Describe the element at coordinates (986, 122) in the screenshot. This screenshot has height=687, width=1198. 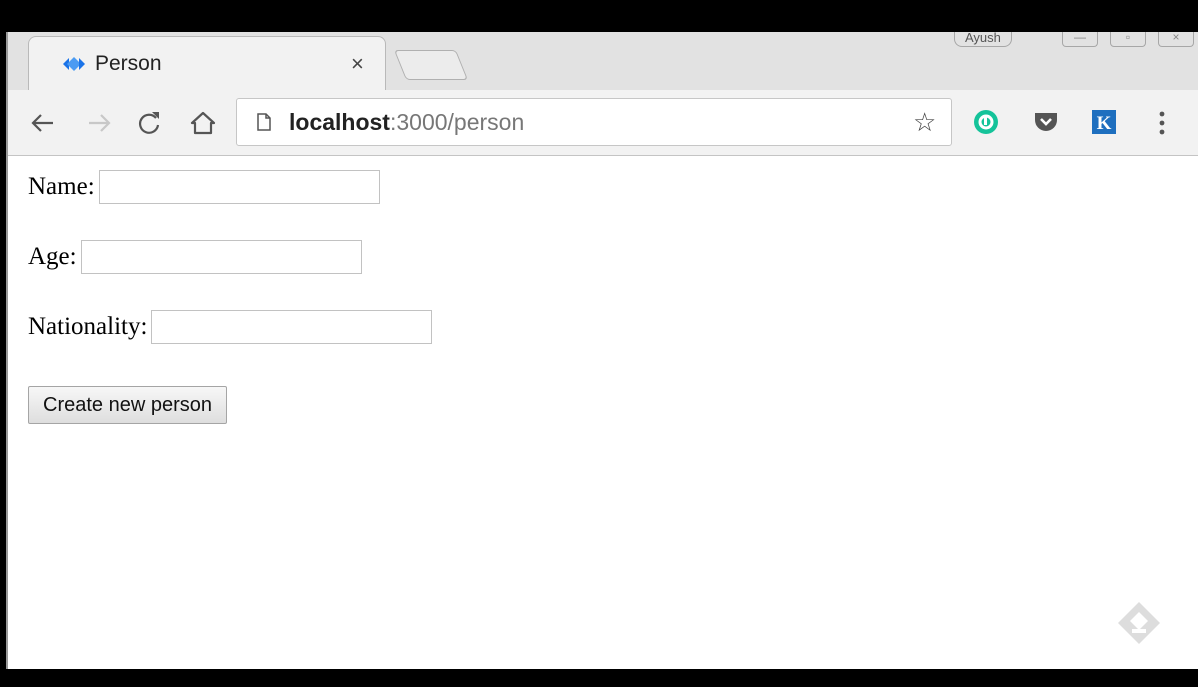
I see `grammarly-icon` at that location.